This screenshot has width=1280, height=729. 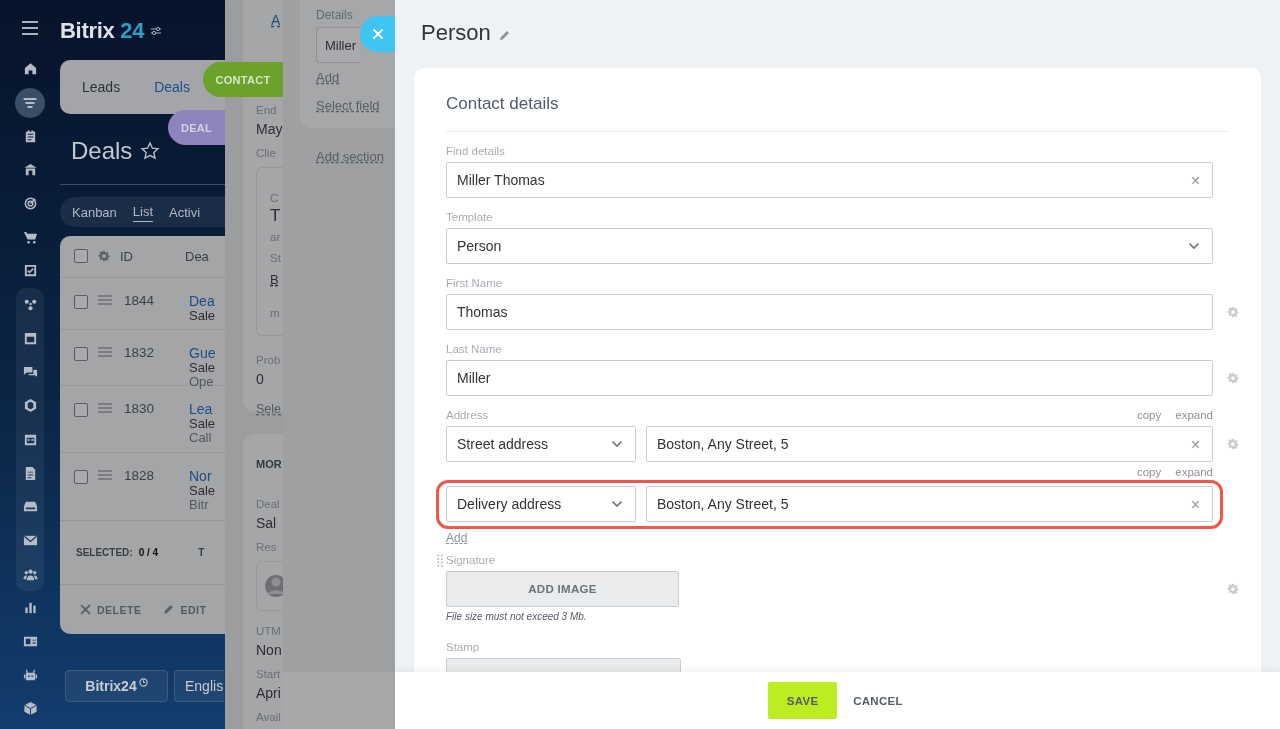 I want to click on robot-icon, so click(x=30, y=675).